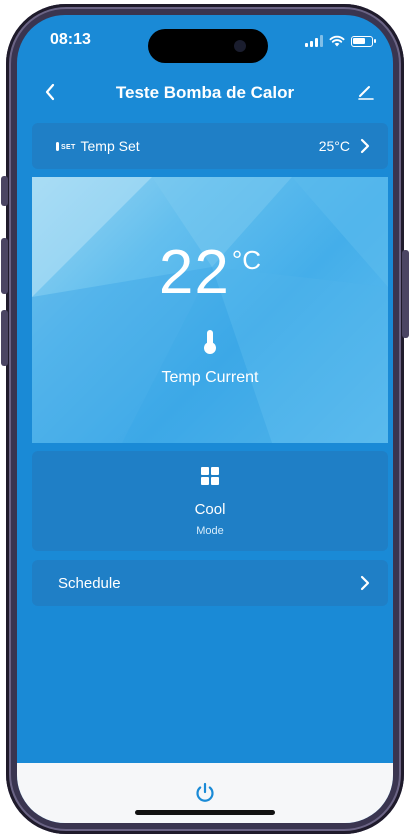 This screenshot has height=838, width=410. Describe the element at coordinates (70, 39) in the screenshot. I see `status-time: 08:13` at that location.